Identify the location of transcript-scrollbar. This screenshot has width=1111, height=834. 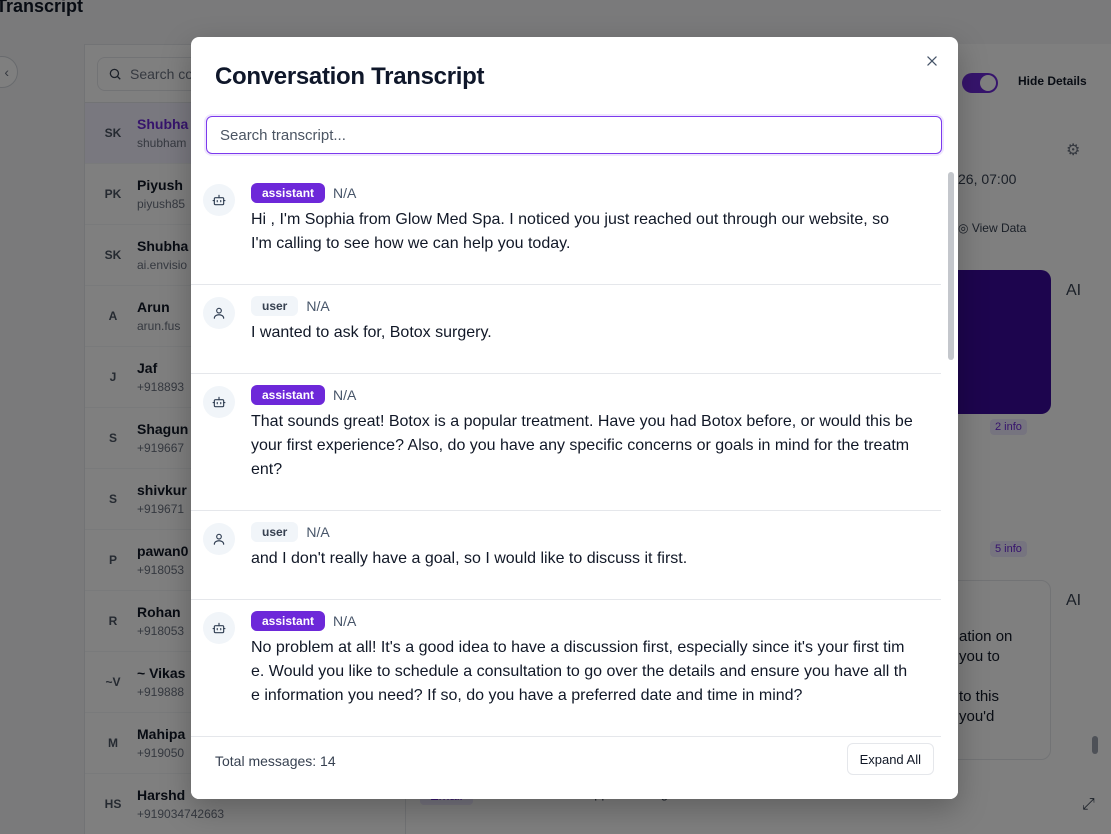
(951, 266).